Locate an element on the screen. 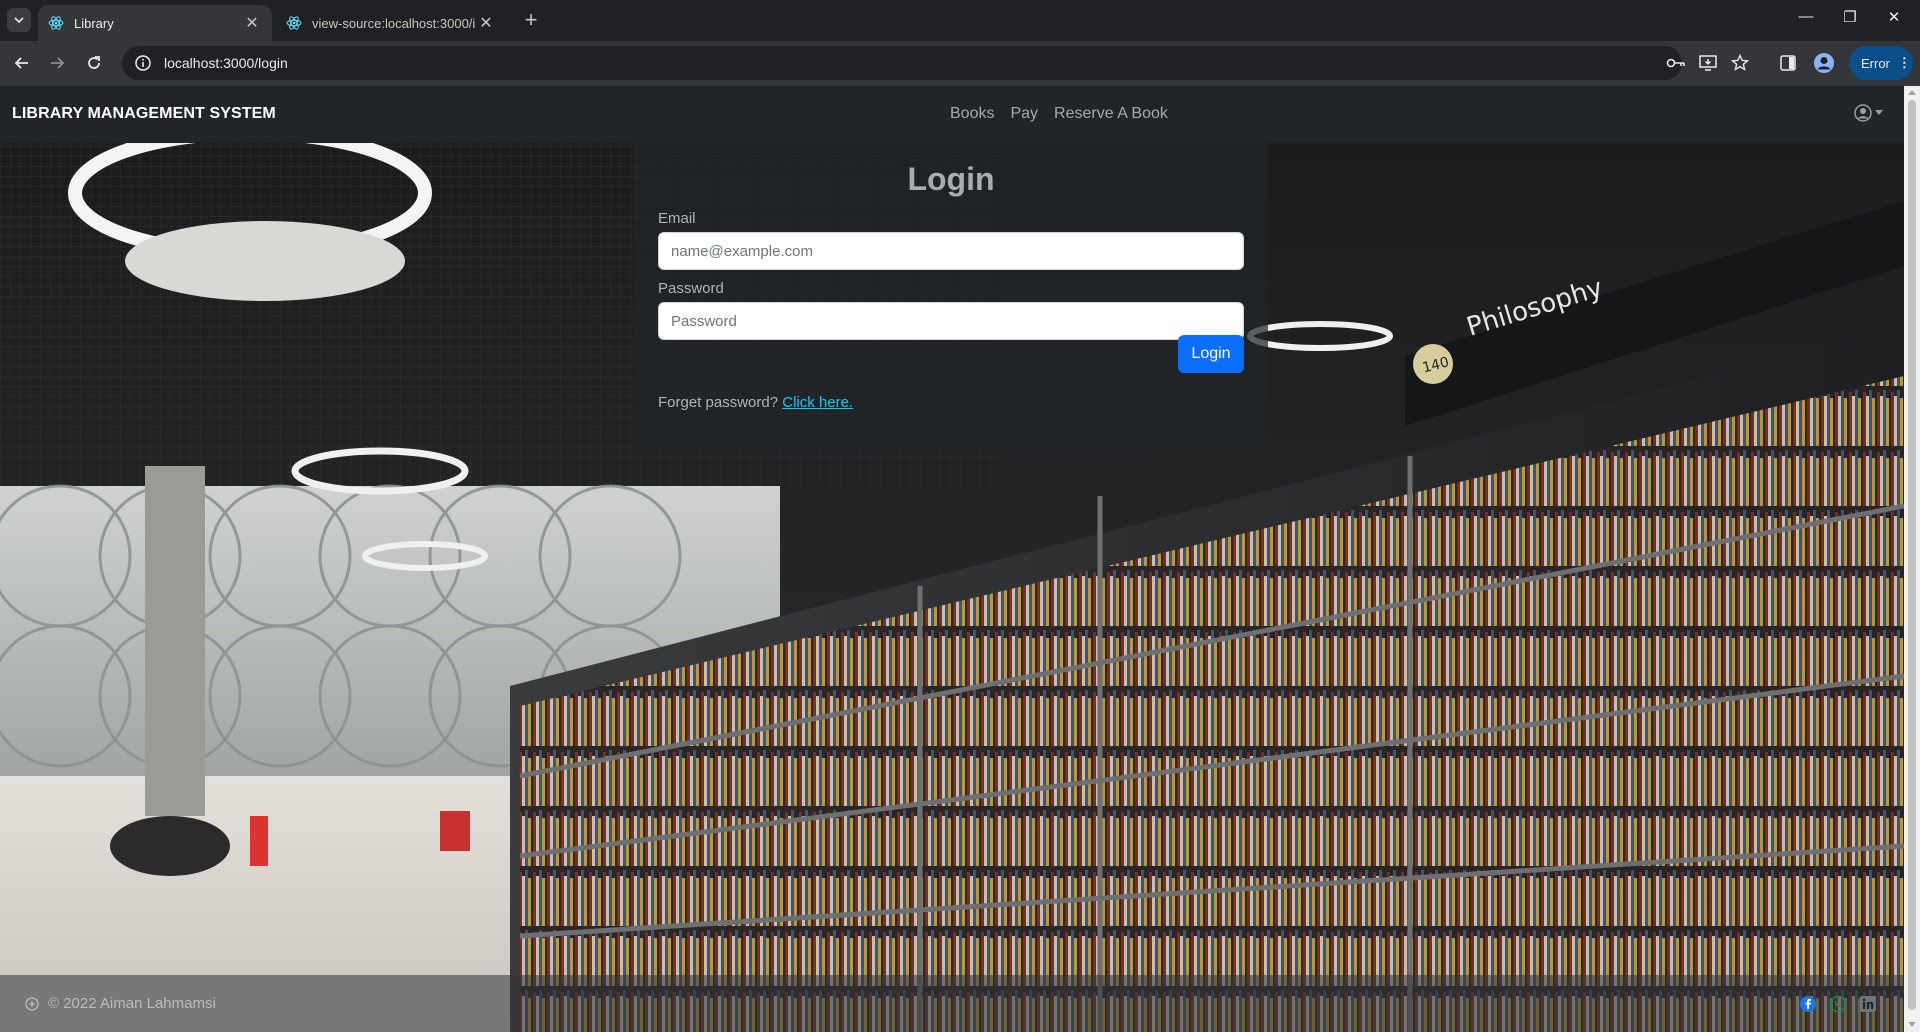  side-panel-icon is located at coordinates (1788, 63).